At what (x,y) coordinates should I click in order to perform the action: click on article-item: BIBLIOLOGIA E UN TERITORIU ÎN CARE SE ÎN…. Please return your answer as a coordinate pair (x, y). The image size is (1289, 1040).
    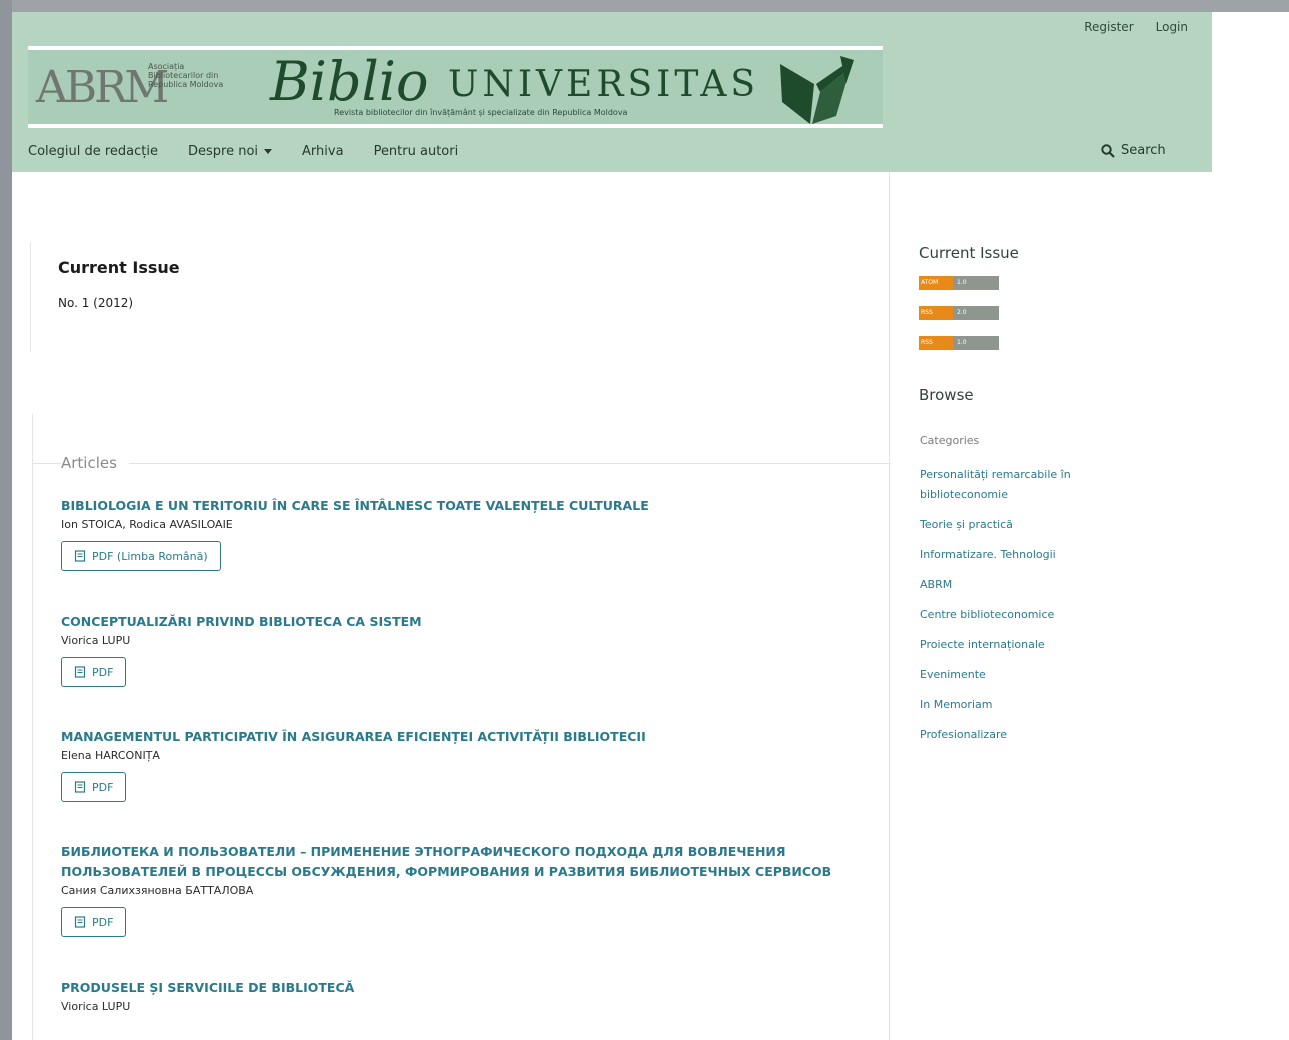
    Looking at the image, I should click on (461, 533).